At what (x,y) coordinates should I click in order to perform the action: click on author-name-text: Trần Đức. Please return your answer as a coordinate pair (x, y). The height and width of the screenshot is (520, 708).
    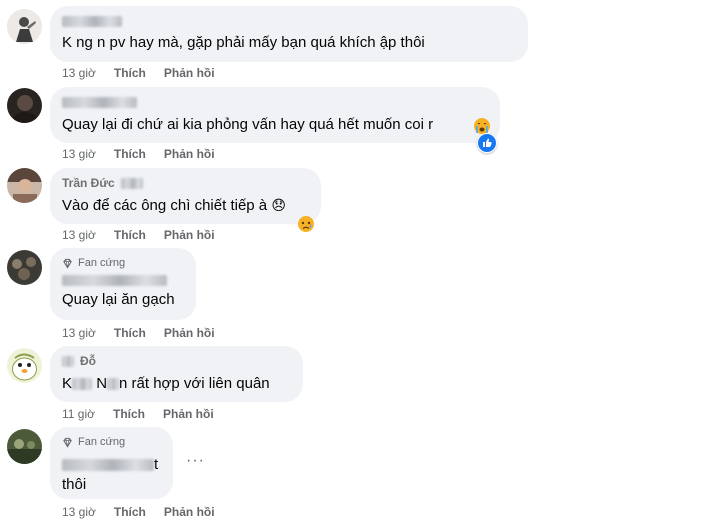
    Looking at the image, I should click on (88, 183).